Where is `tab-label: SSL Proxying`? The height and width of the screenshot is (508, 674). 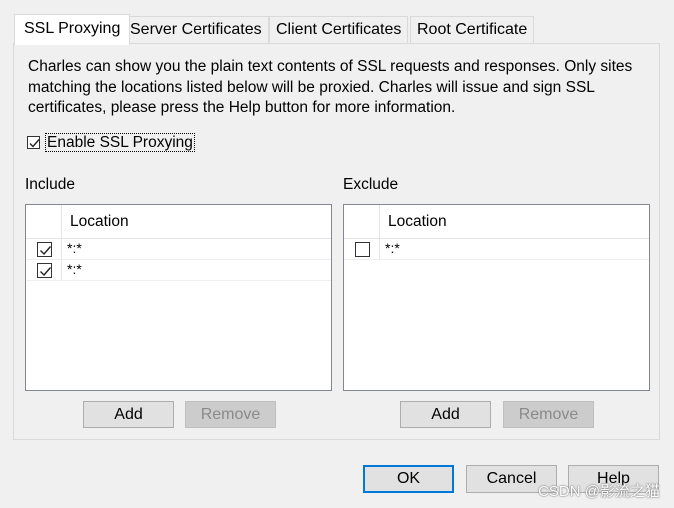 tab-label: SSL Proxying is located at coordinates (72, 28).